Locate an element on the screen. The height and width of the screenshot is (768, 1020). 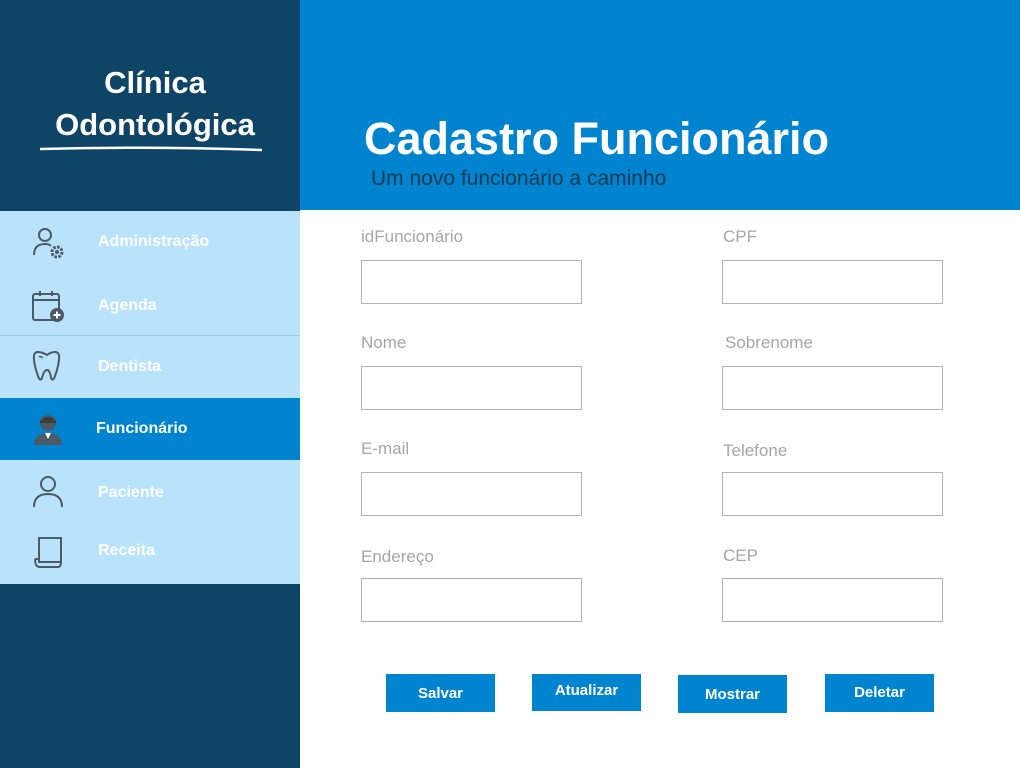
sobrenome-input is located at coordinates (832, 388).